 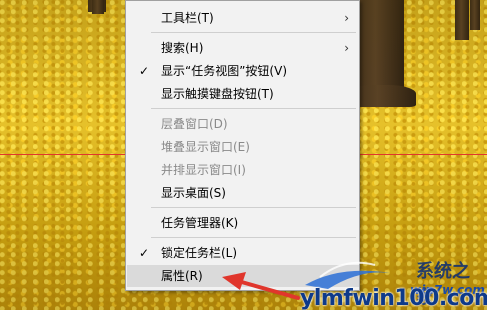 What do you see at coordinates (393, 298) in the screenshot?
I see `watermark-site: ylmfwin100.com` at bounding box center [393, 298].